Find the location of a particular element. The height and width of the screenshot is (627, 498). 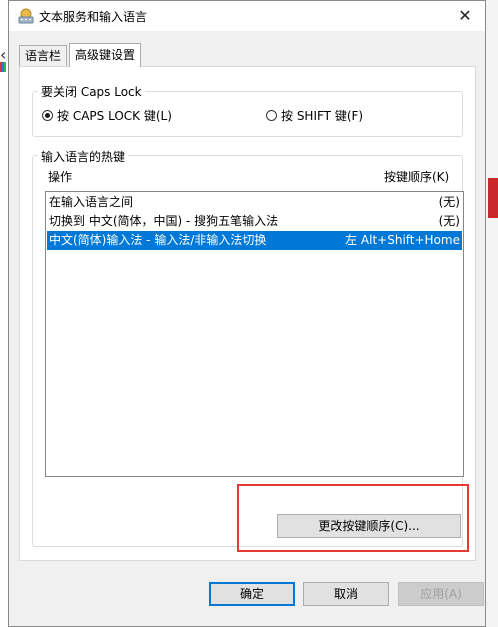

hotkey-row: 在输入语言之间 (无) is located at coordinates (254, 202).